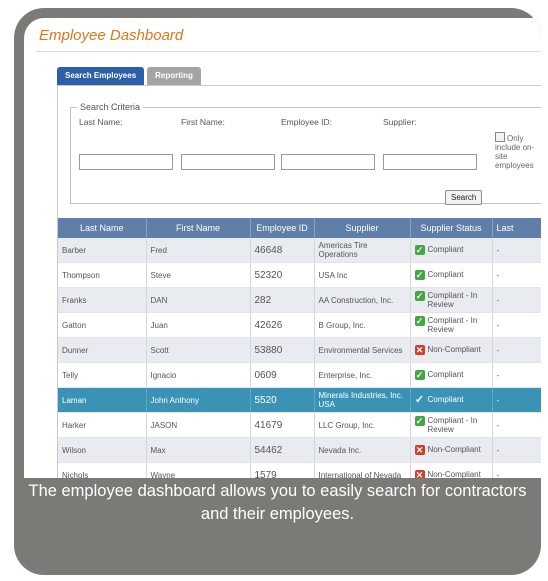  Describe the element at coordinates (198, 375) in the screenshot. I see `cell-first-name: Ignacio` at that location.